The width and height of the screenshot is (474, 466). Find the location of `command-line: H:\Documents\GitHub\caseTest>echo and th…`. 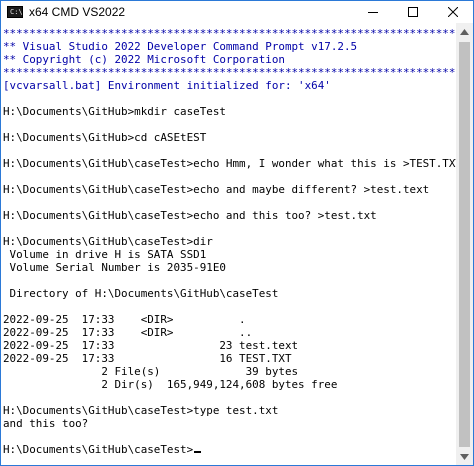

command-line: H:\Documents\GitHub\caseTest>echo and th… is located at coordinates (190, 215).